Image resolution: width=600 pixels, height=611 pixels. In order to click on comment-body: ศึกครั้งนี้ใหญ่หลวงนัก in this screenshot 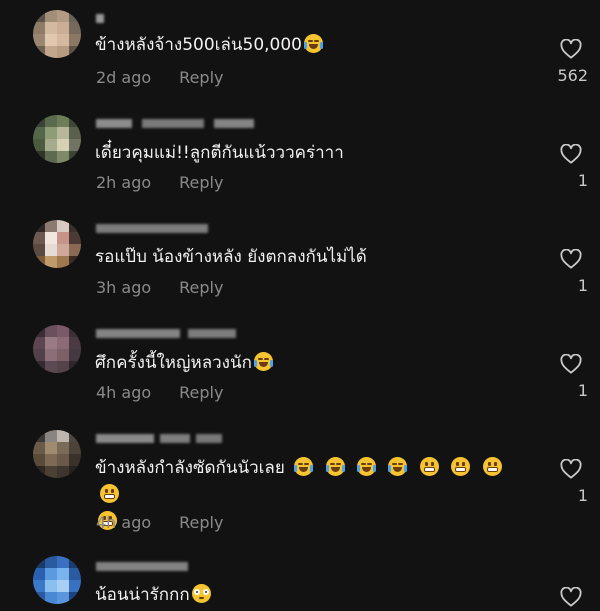, I will do `click(173, 363)`.